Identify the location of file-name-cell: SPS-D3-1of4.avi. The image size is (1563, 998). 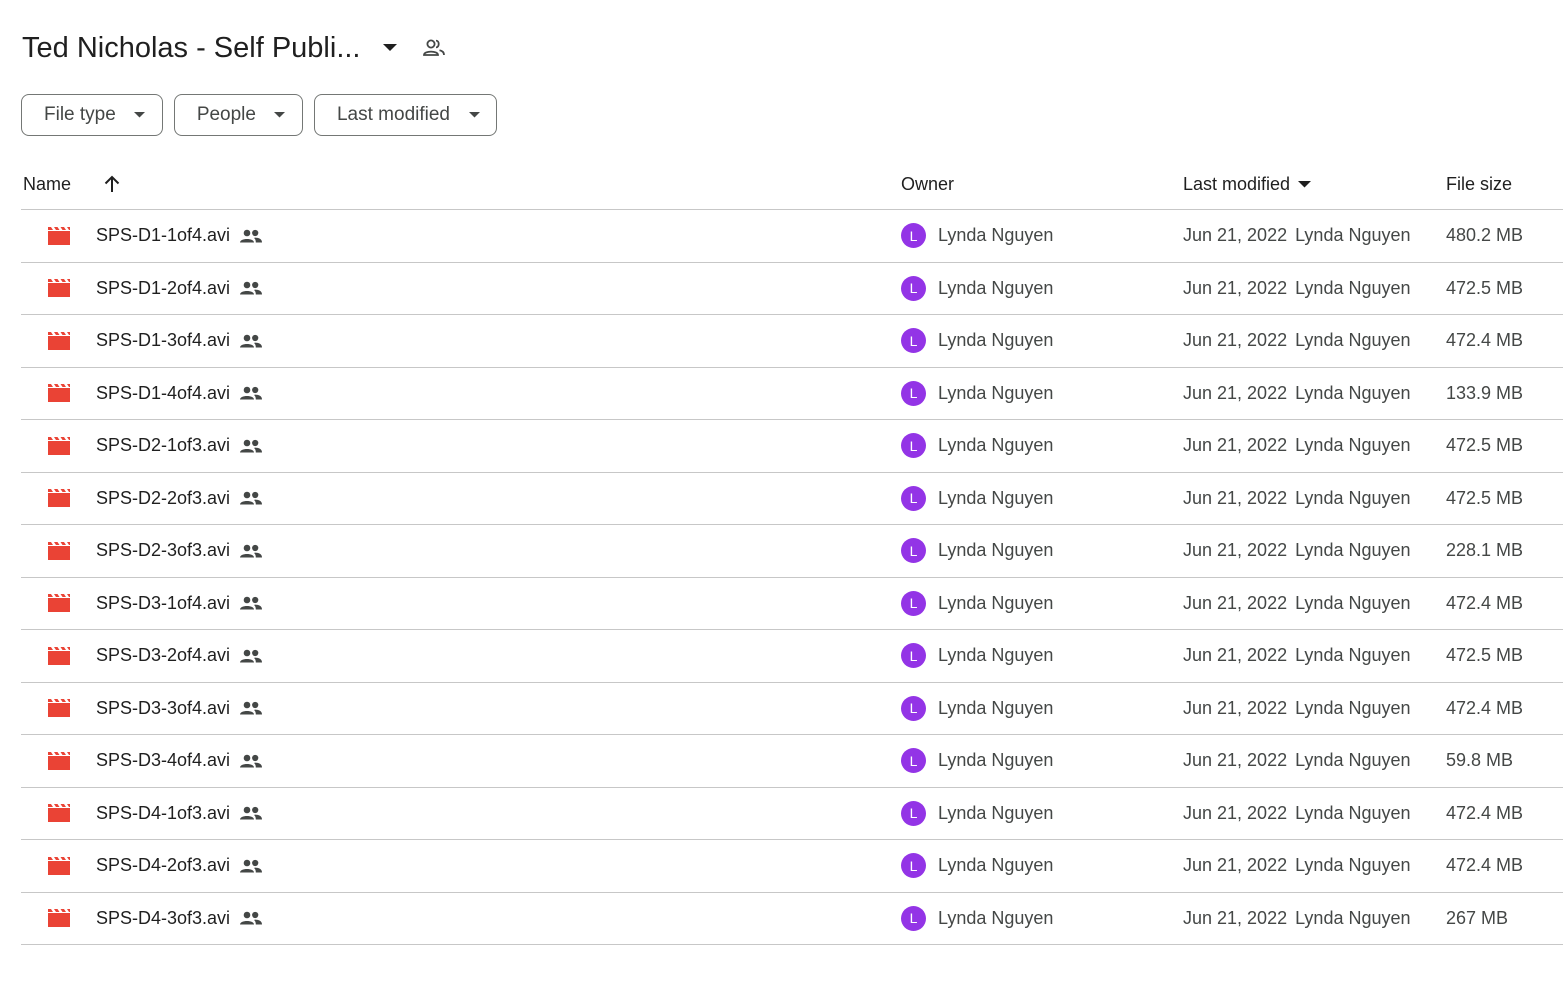
(179, 604).